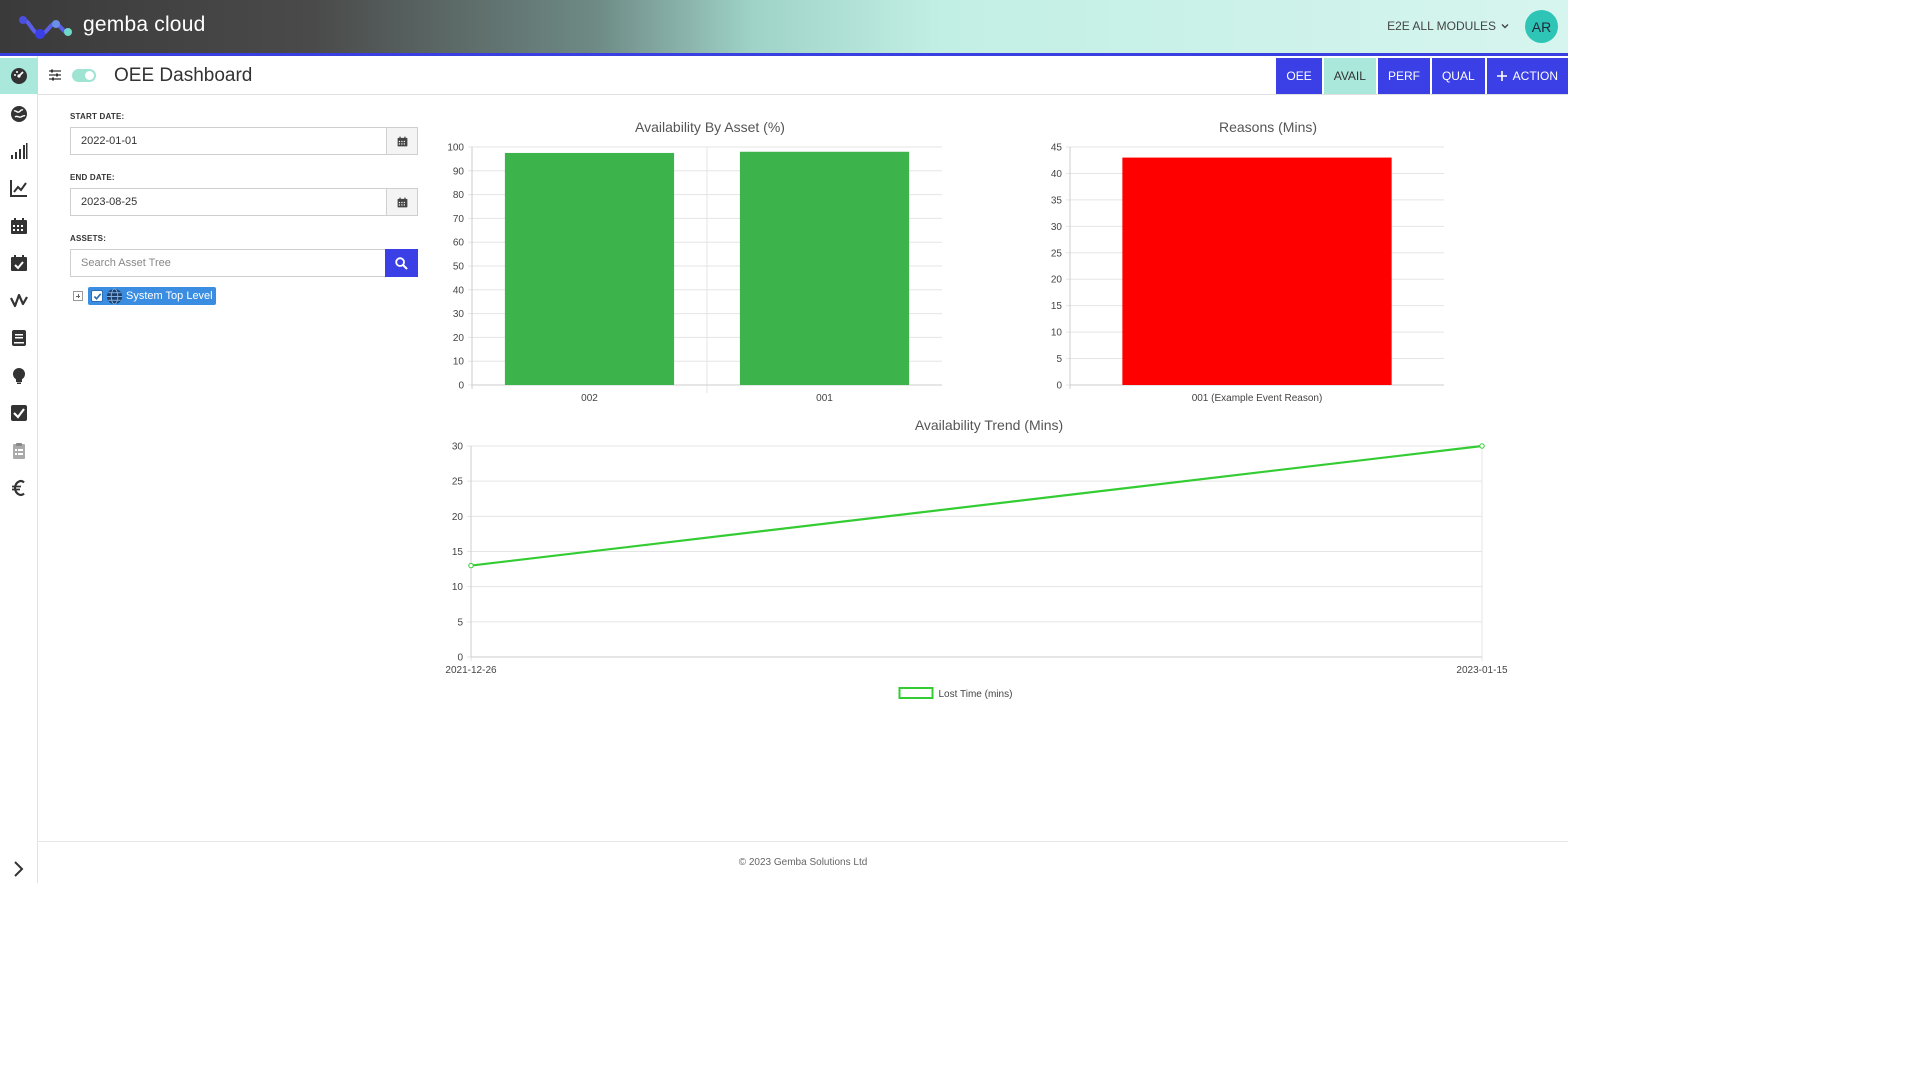 The image size is (1920, 1080). I want to click on asset-search-field, so click(244, 263).